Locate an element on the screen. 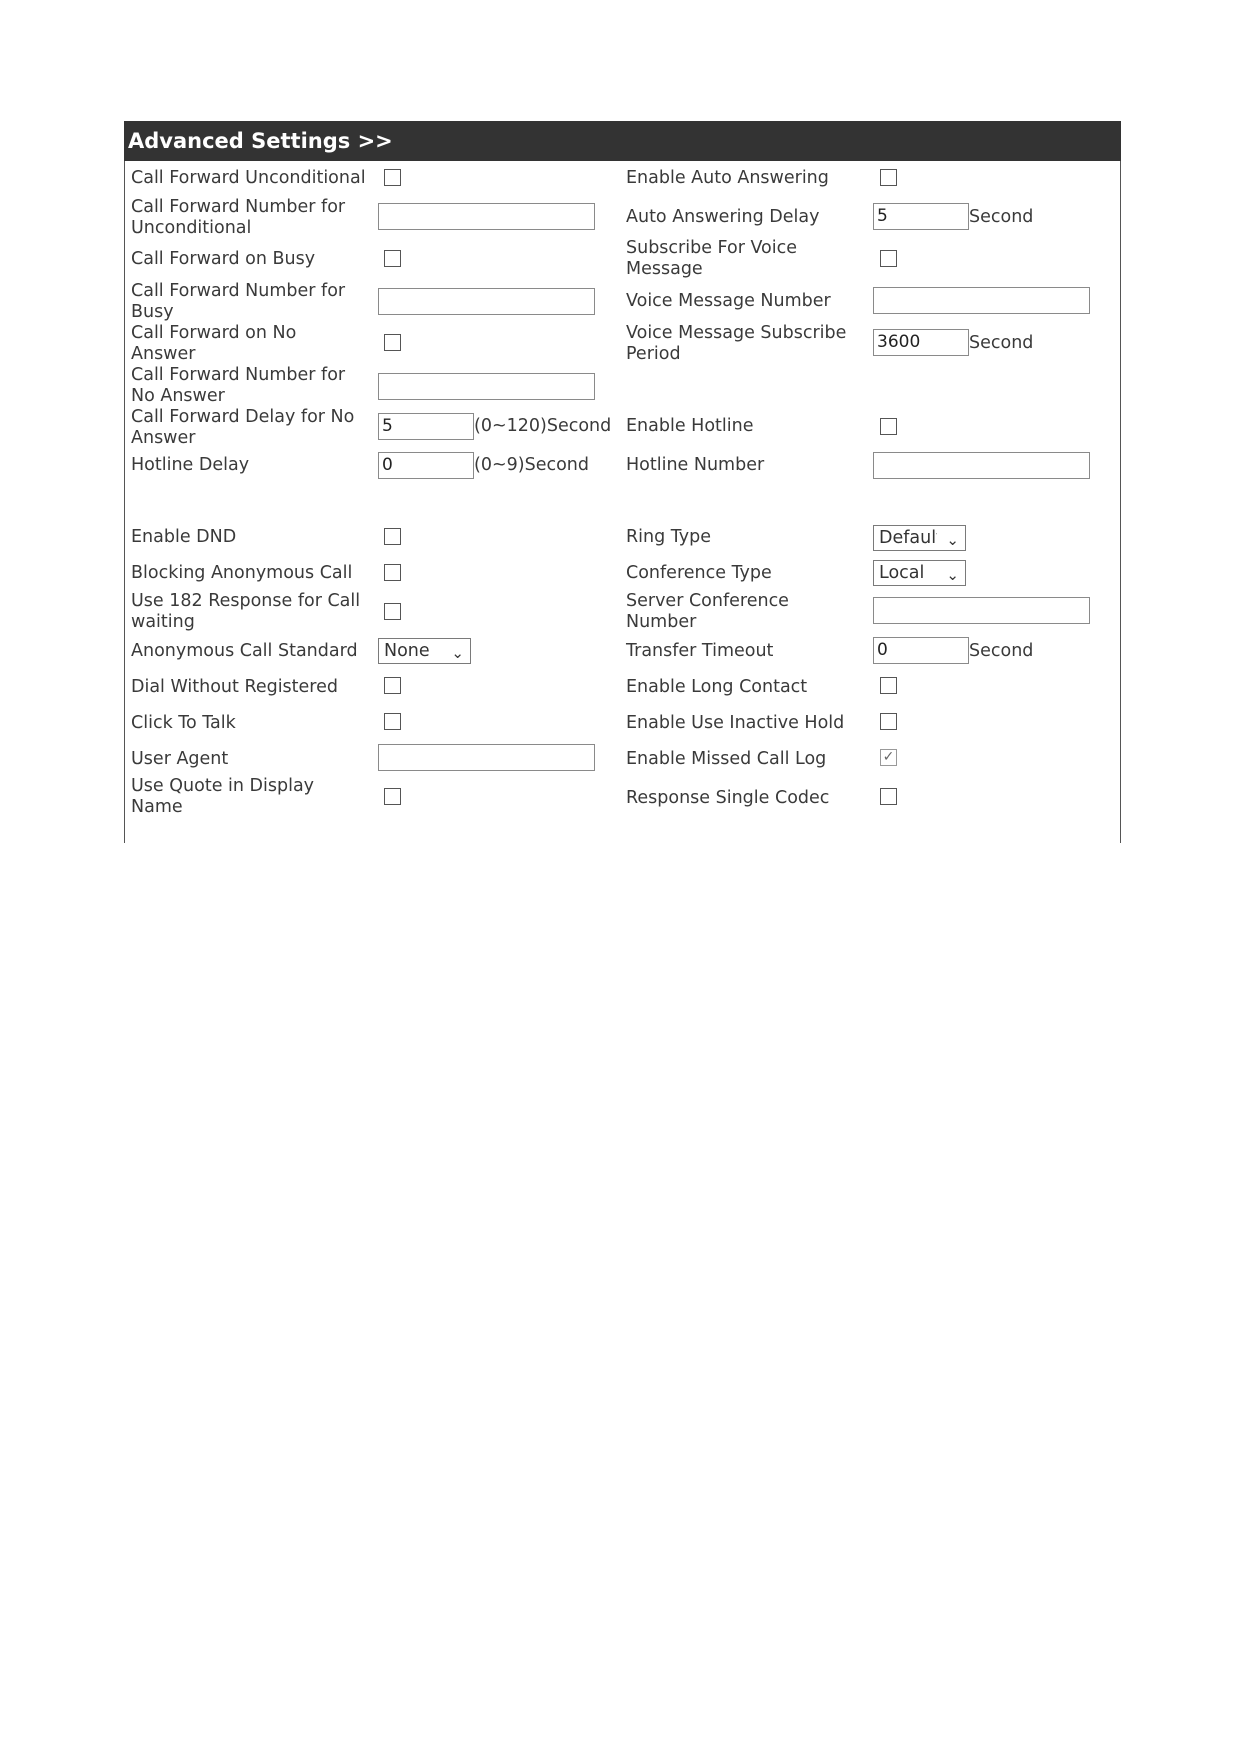 This screenshot has width=1239, height=1754. label-call-forward-number-unconditional-2: Unconditional is located at coordinates (191, 228).